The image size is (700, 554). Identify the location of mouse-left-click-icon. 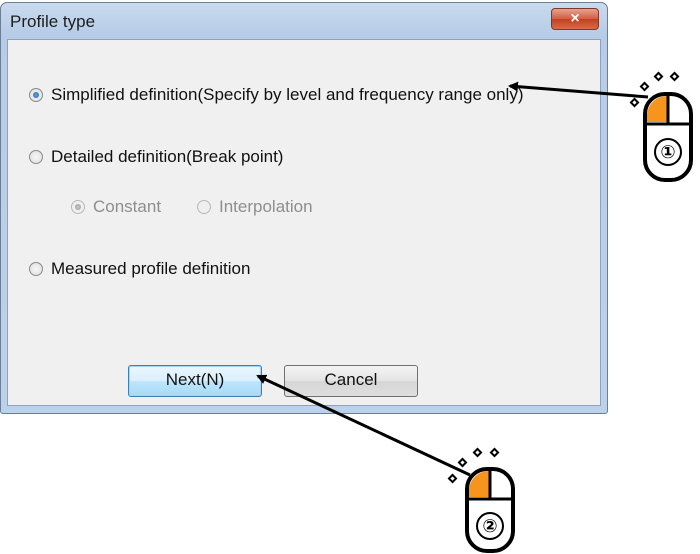
(668, 137).